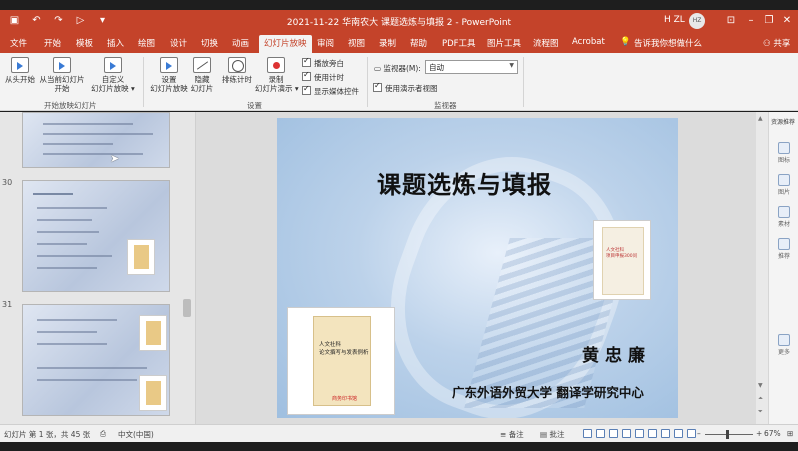  I want to click on play-narrations-label: 播放旁白, so click(329, 63).